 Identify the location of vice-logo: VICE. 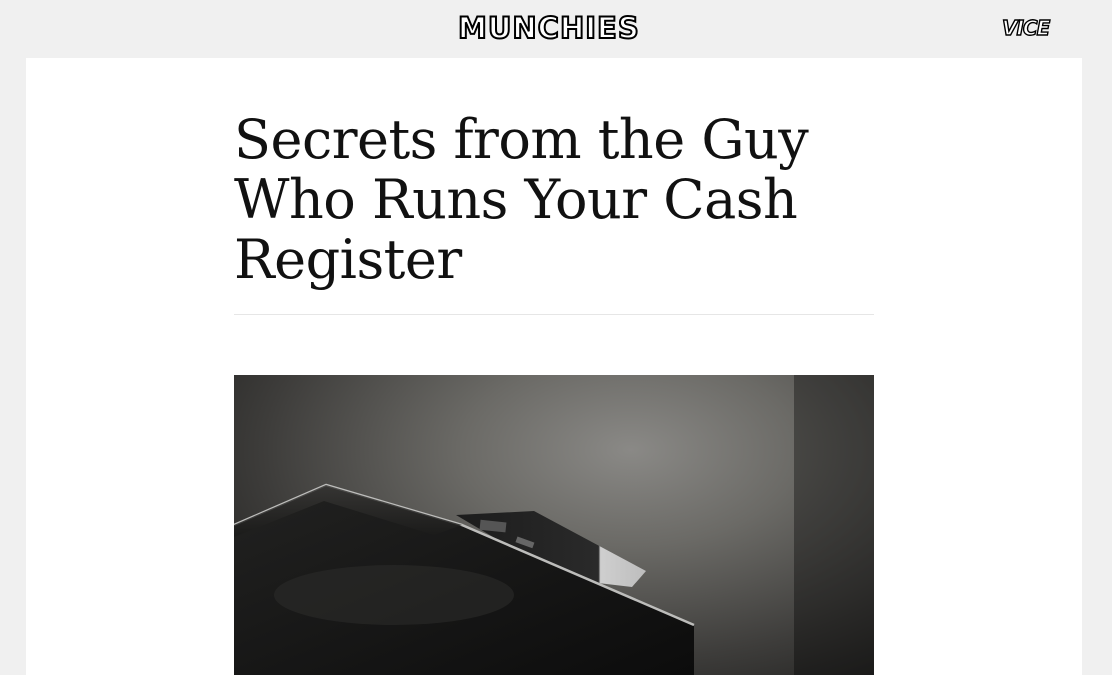
(1026, 28).